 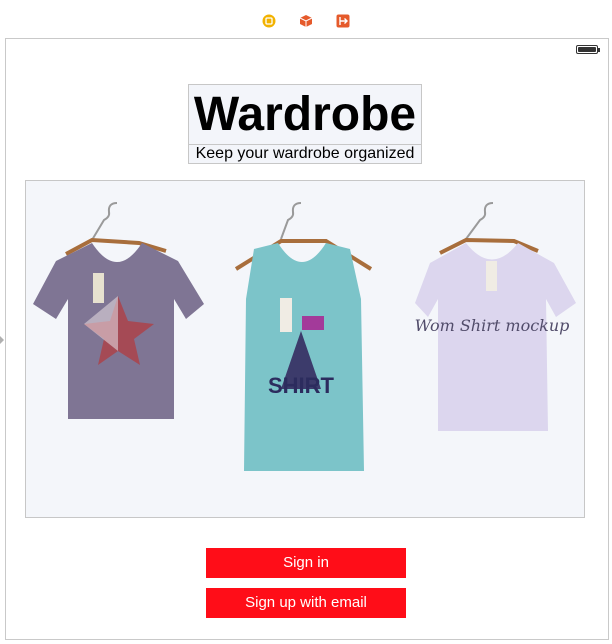 What do you see at coordinates (588, 49) in the screenshot?
I see `battery-icon` at bounding box center [588, 49].